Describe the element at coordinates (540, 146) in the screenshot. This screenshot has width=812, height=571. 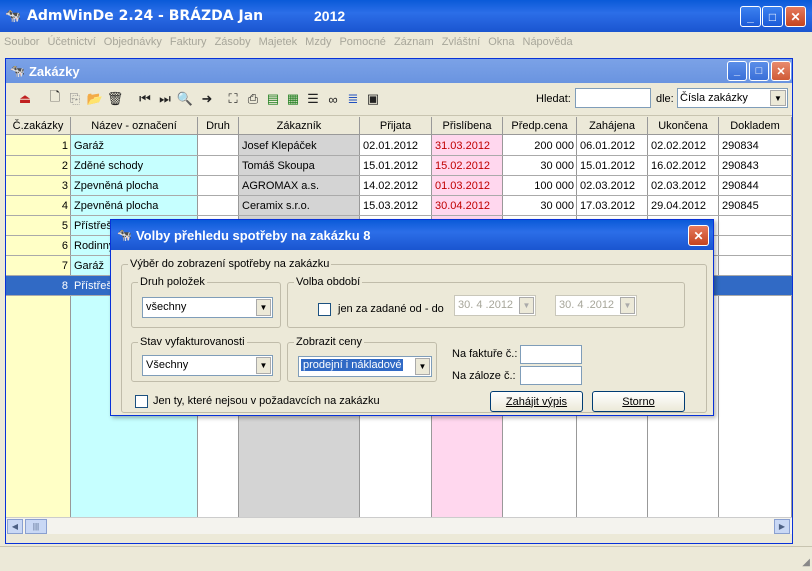
I see `table-cell: 200 000` at that location.